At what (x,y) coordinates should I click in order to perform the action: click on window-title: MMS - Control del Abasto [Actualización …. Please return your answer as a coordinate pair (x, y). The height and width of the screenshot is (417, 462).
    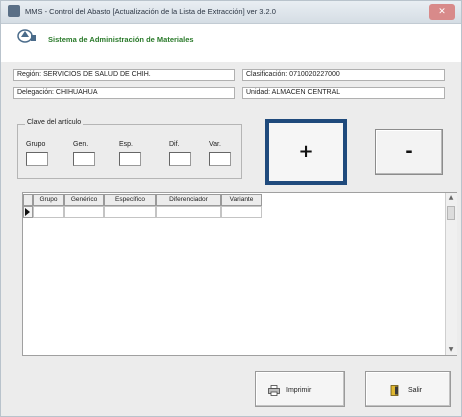
    Looking at the image, I should click on (150, 11).